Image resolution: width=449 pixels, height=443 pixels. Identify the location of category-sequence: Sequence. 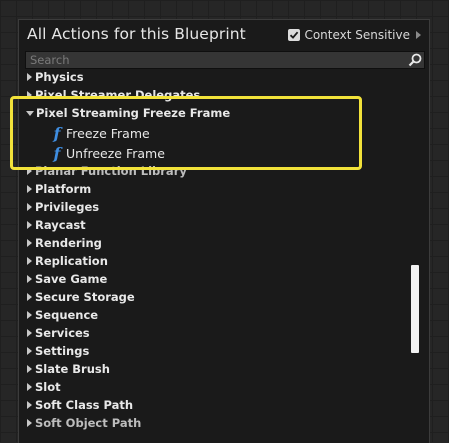
(58, 315).